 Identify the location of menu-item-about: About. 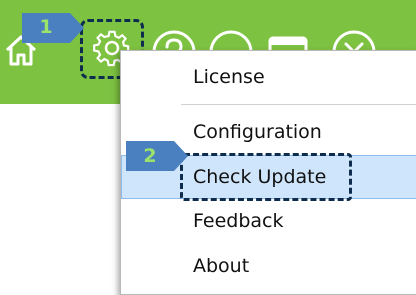
(268, 266).